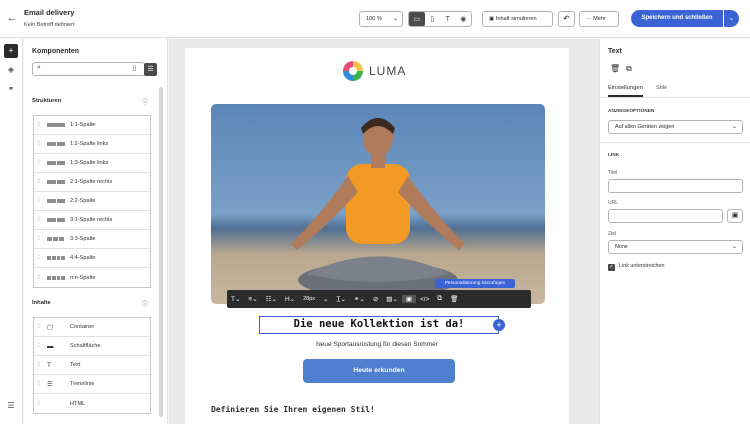 The height and width of the screenshot is (424, 750). I want to click on text-style-icon: T⌄, so click(235, 299).